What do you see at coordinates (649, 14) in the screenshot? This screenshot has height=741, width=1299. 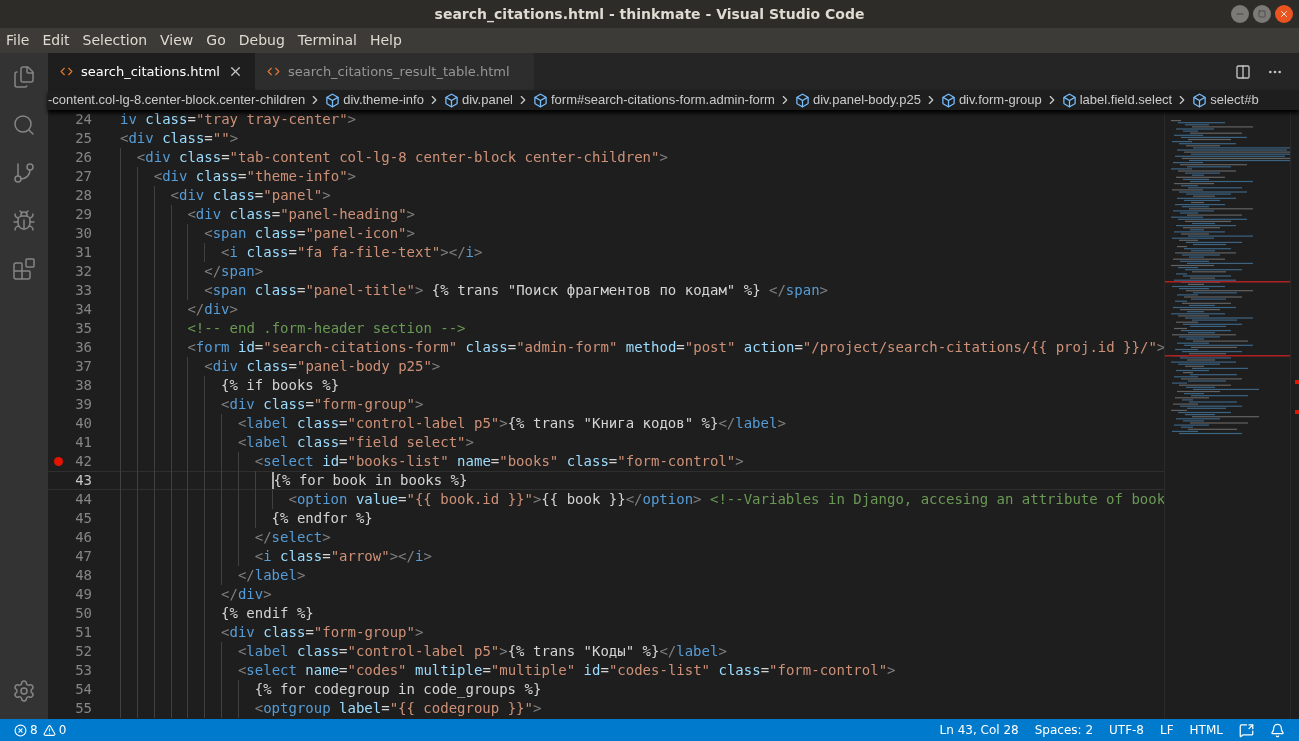 I see `window-title: search_citations.html - thinkmate - Visual Studio Code` at bounding box center [649, 14].